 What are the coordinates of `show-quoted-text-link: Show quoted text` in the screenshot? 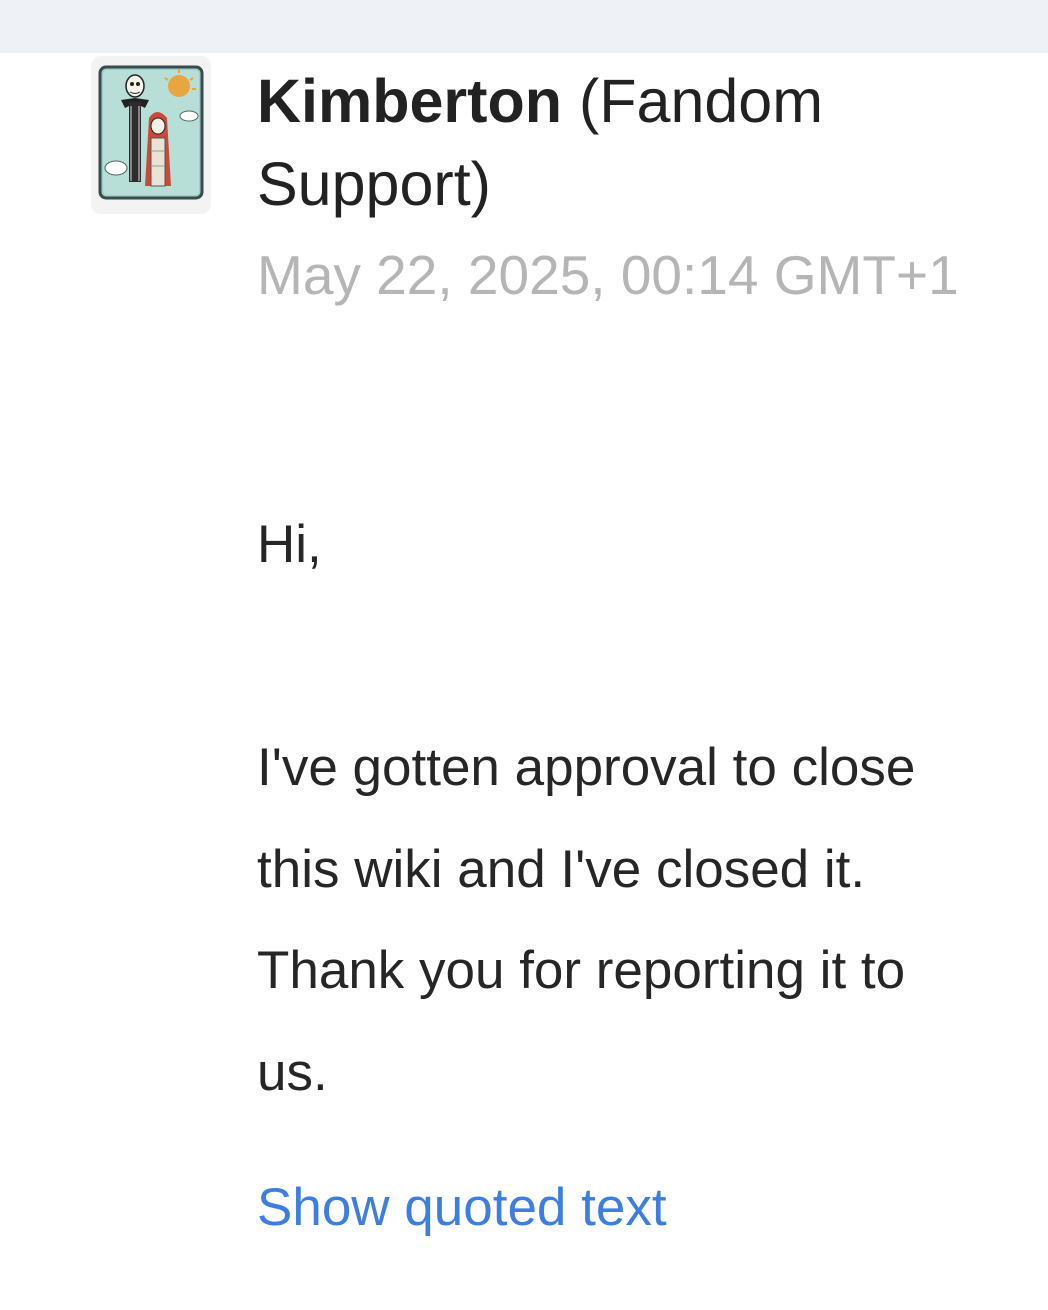 It's located at (462, 1208).